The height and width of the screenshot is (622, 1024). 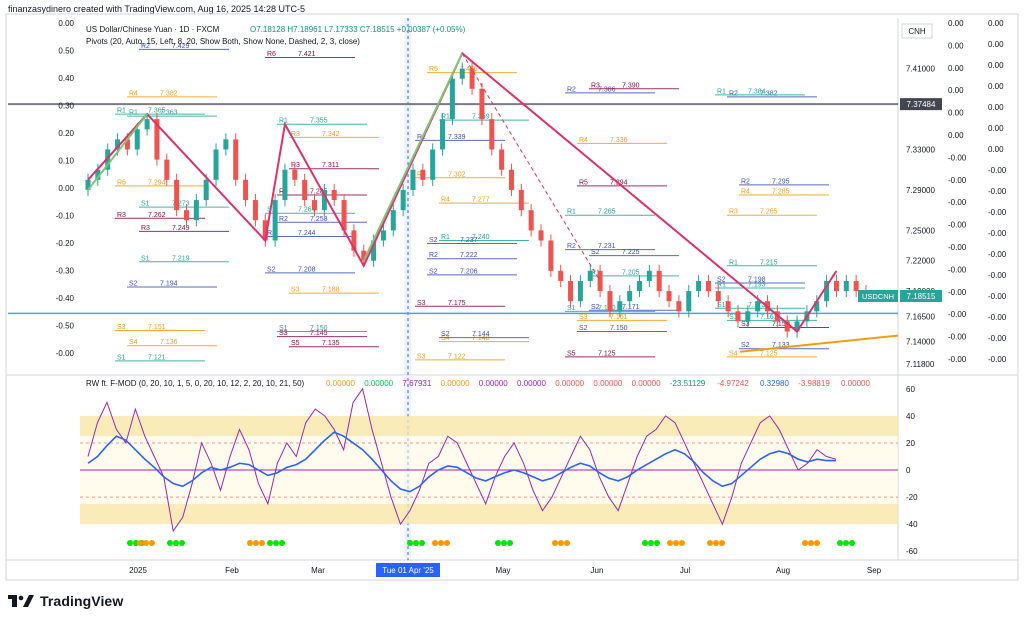 I want to click on pivot-value: 7.135, so click(x=331, y=343).